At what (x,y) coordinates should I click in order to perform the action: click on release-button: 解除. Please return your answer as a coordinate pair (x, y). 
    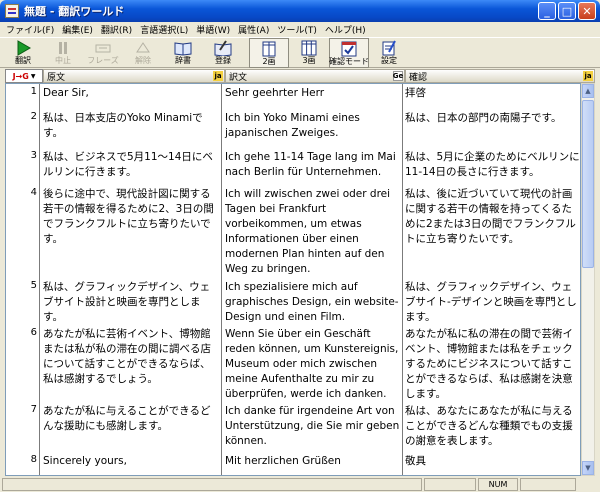
    Looking at the image, I should click on (143, 53).